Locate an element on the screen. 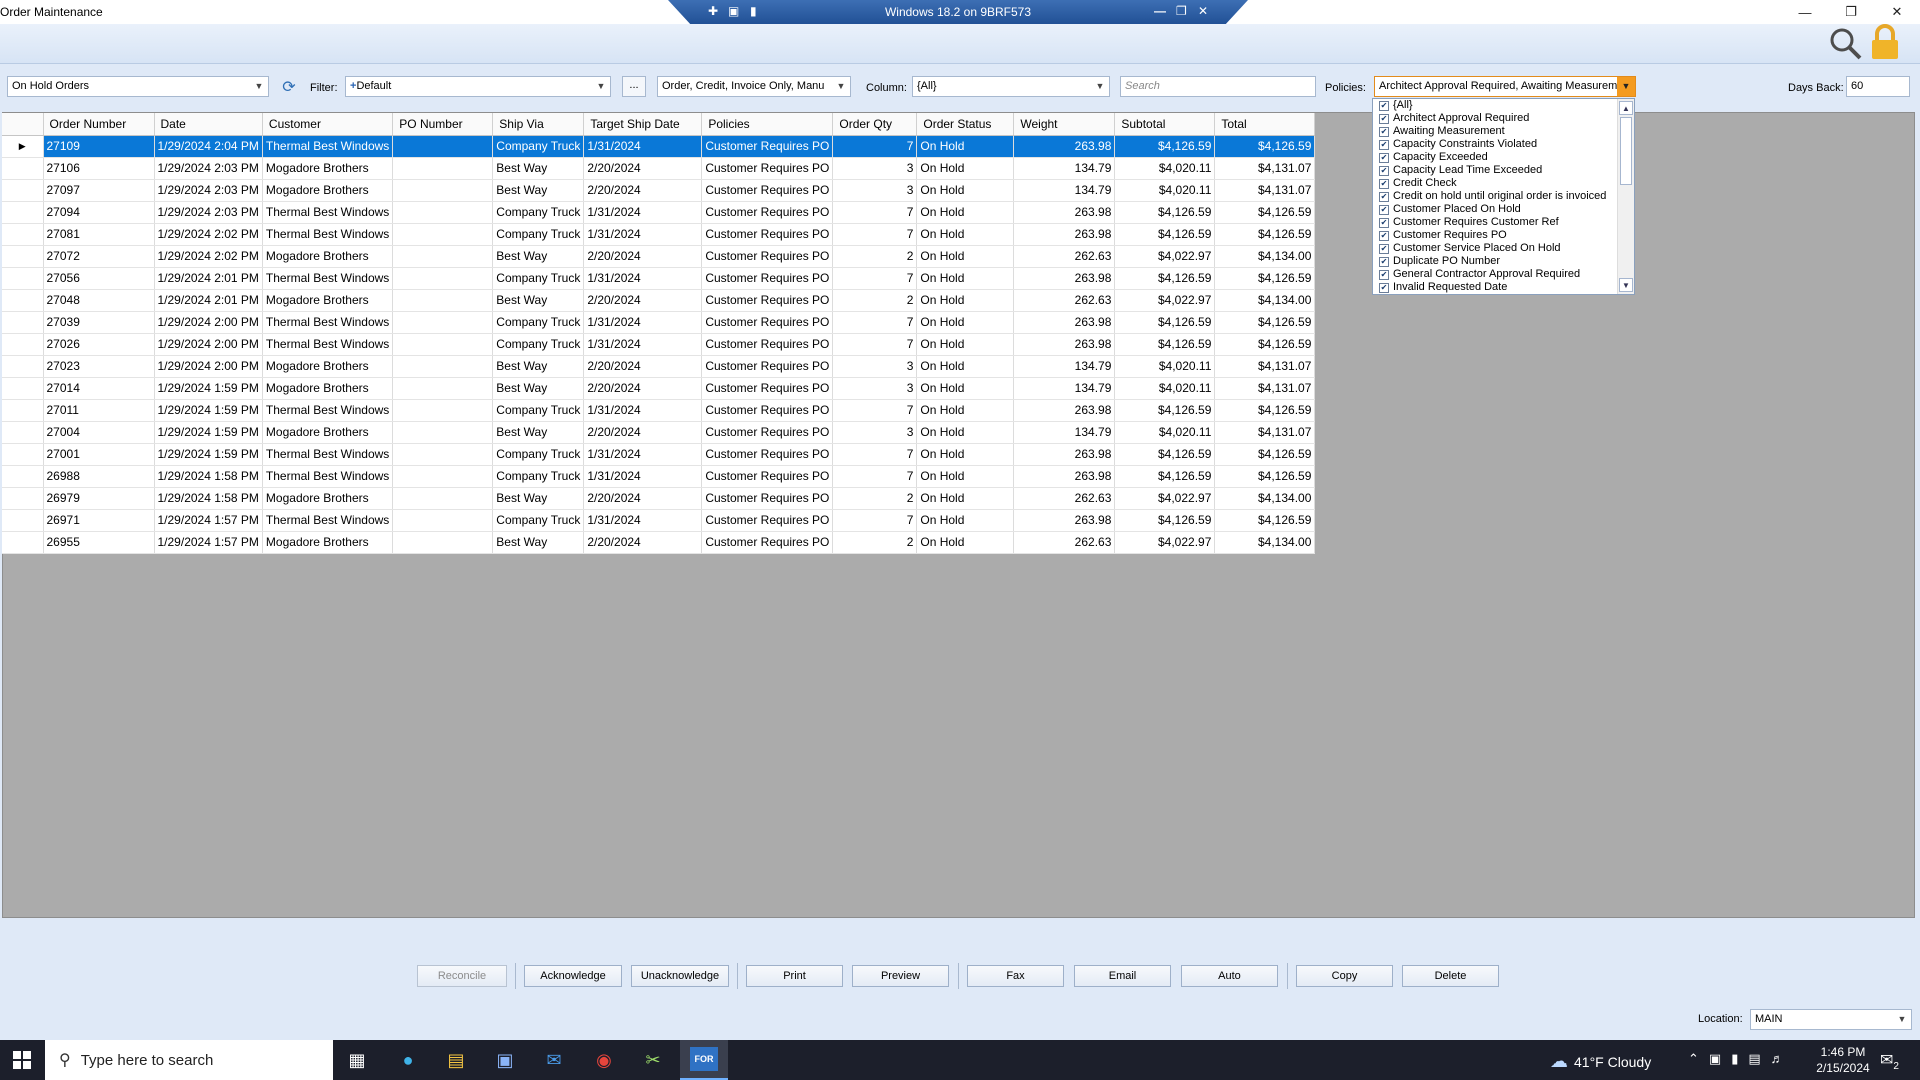 The height and width of the screenshot is (1080, 1920). lock-icon is located at coordinates (1885, 42).